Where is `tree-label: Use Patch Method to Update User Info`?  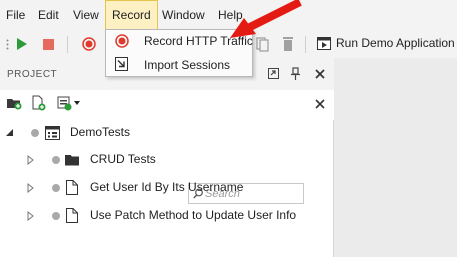 tree-label: Use Patch Method to Update User Info is located at coordinates (193, 215).